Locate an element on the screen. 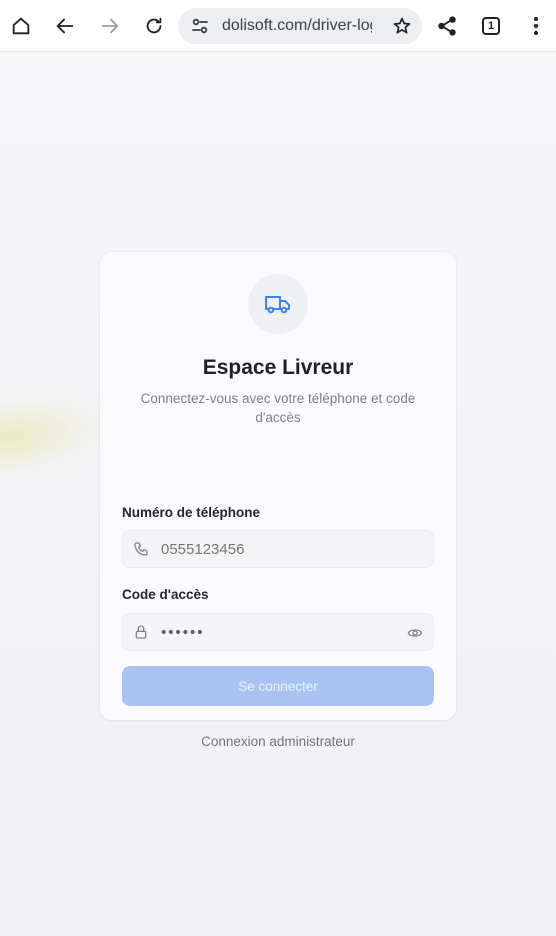 Image resolution: width=556 pixels, height=936 pixels. phone-icon is located at coordinates (141, 549).